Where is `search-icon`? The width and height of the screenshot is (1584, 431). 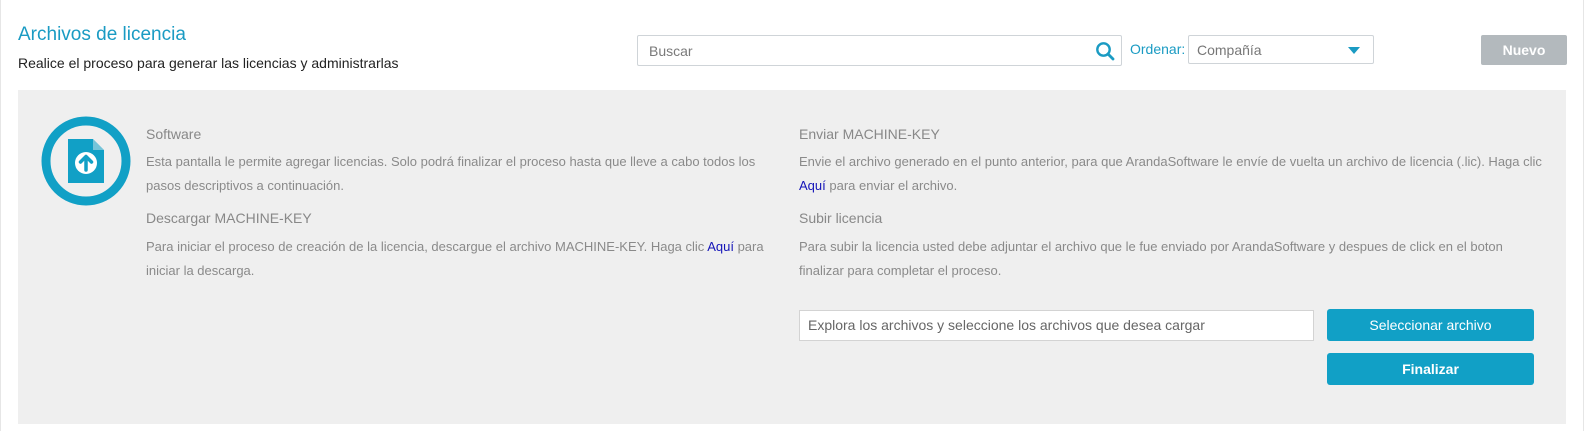 search-icon is located at coordinates (1105, 51).